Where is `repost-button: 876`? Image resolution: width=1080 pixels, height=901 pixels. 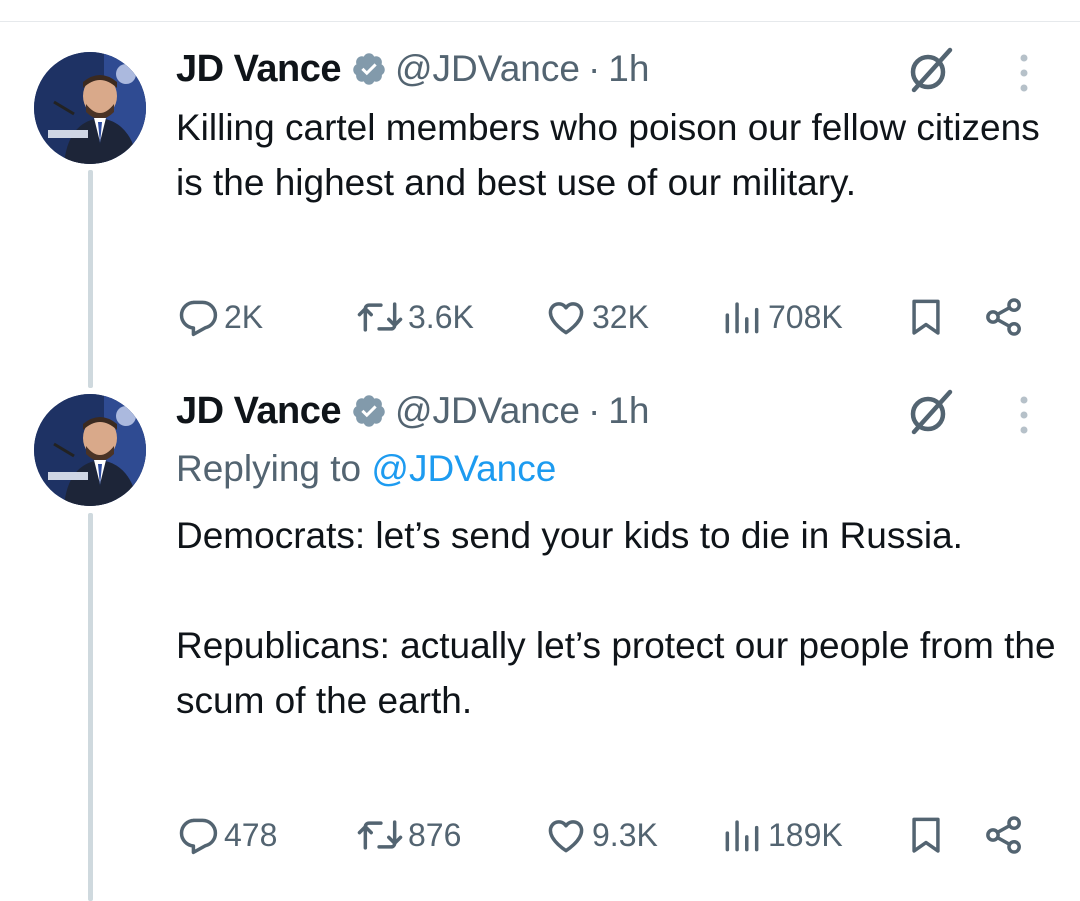
repost-button: 876 is located at coordinates (408, 835).